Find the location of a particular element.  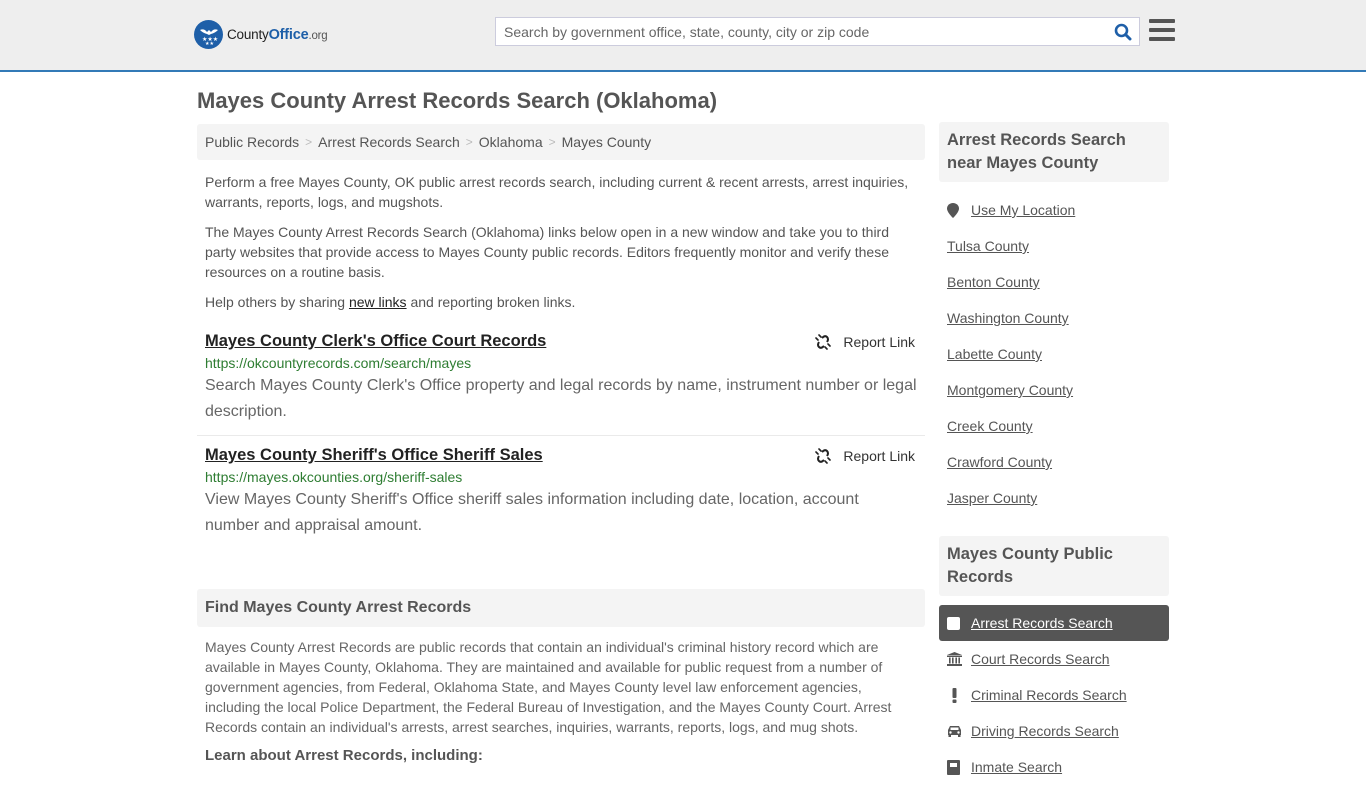

logo-text: CountyOffice.org is located at coordinates (277, 35).